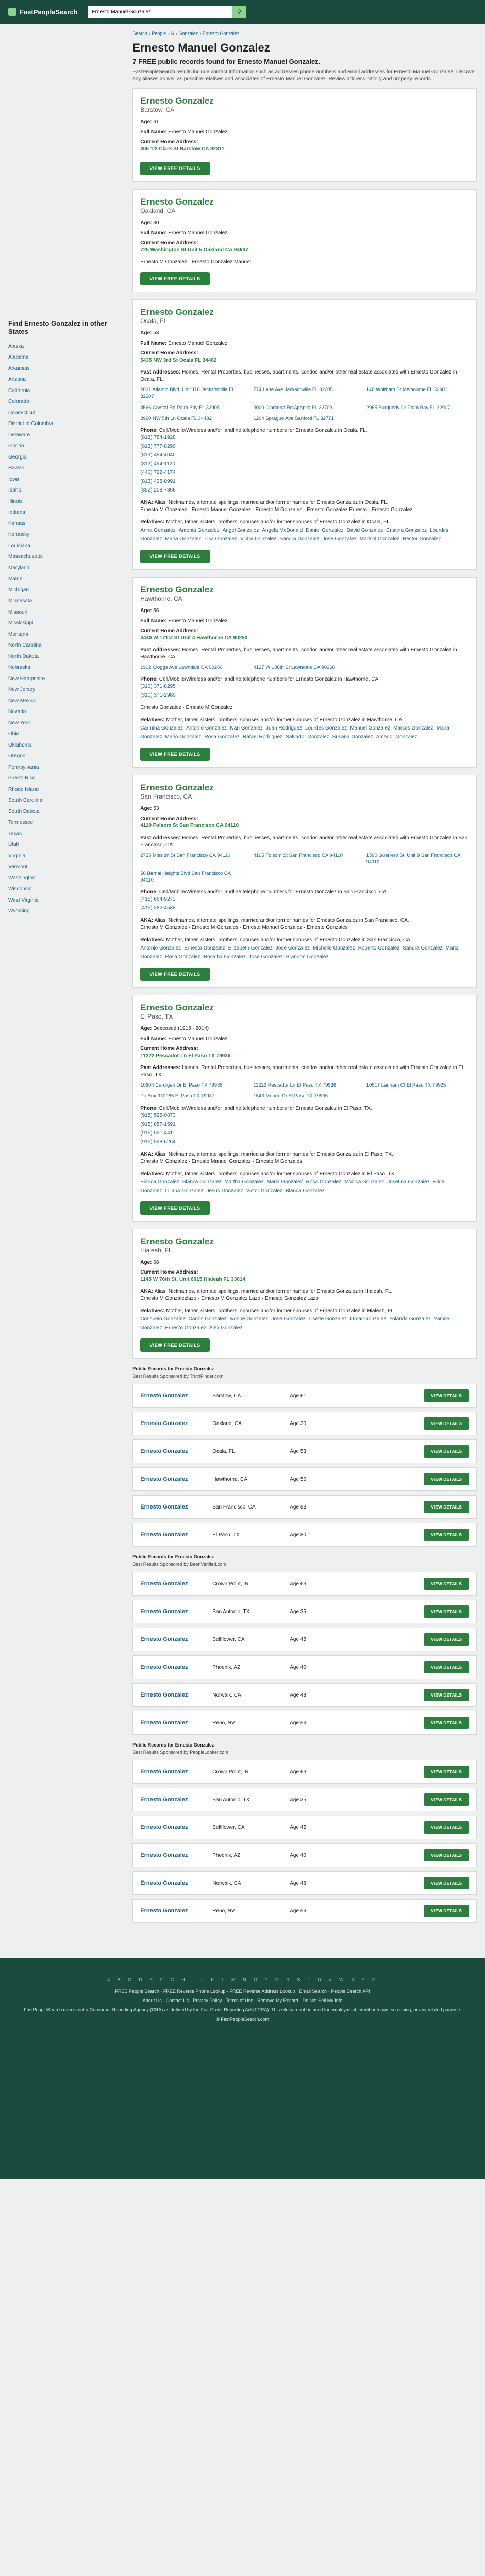  Describe the element at coordinates (184, 1191) in the screenshot. I see `relative-link: Liliana Gonzalez` at that location.